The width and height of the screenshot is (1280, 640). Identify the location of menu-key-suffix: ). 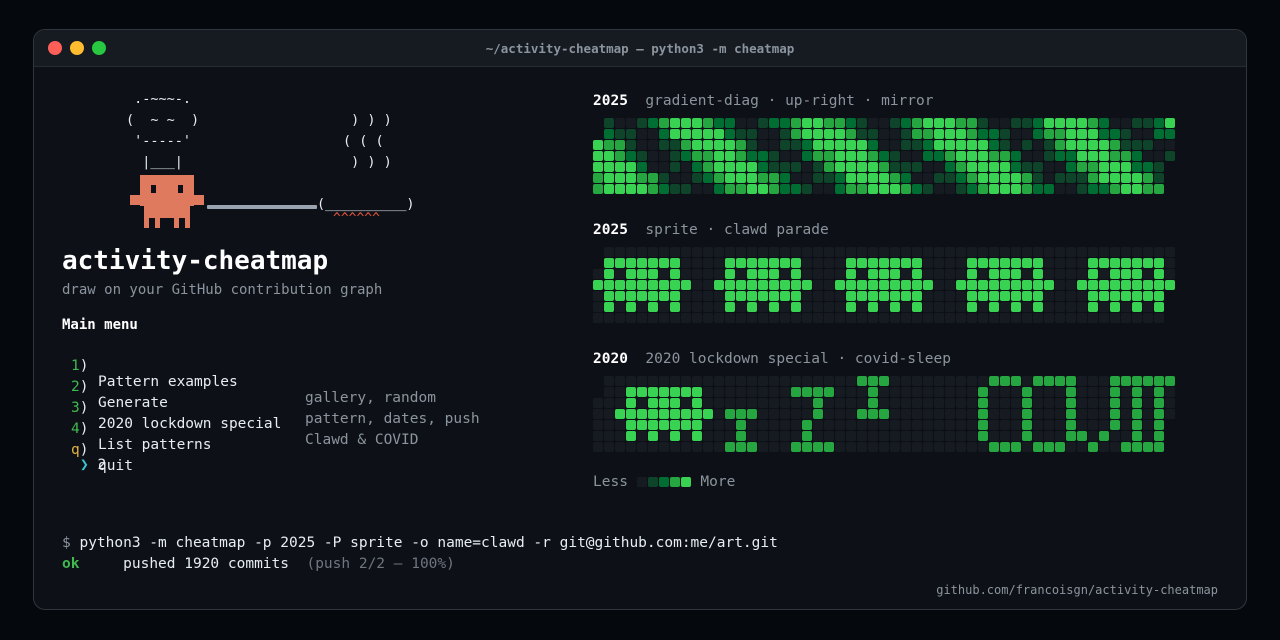
(84, 450).